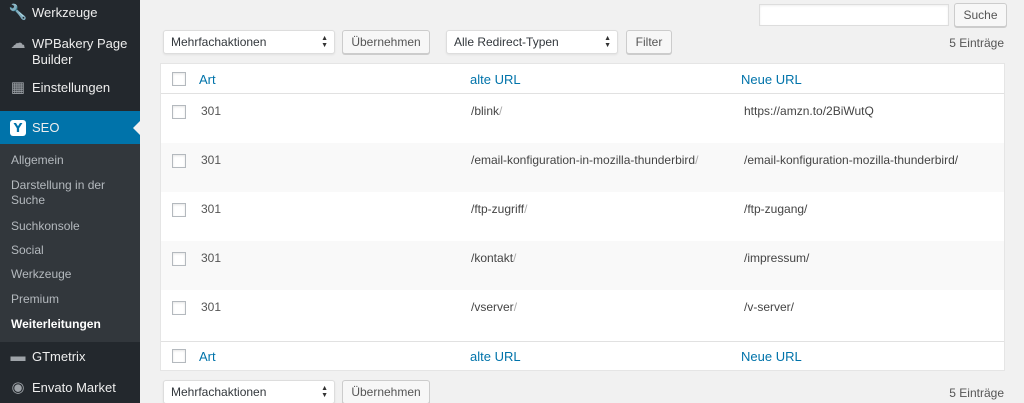 The image size is (1024, 403). What do you see at coordinates (18, 387) in the screenshot?
I see `envato-fingerprint-icon: ◉` at bounding box center [18, 387].